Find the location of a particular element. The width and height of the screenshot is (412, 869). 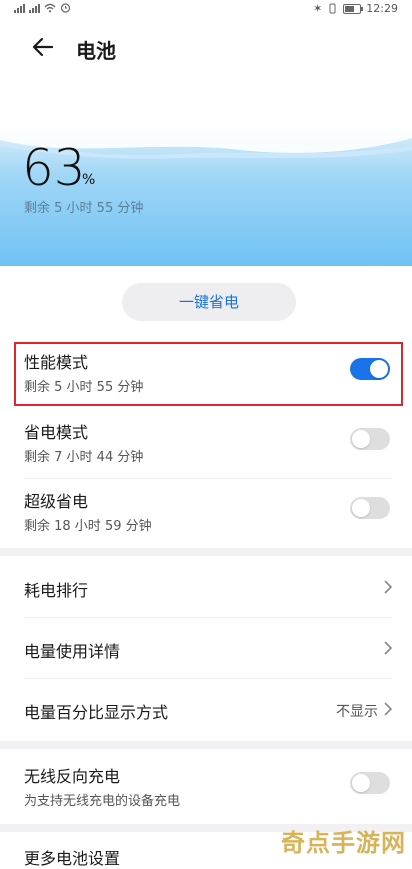

mode-title: 省电模式 is located at coordinates (56, 432).